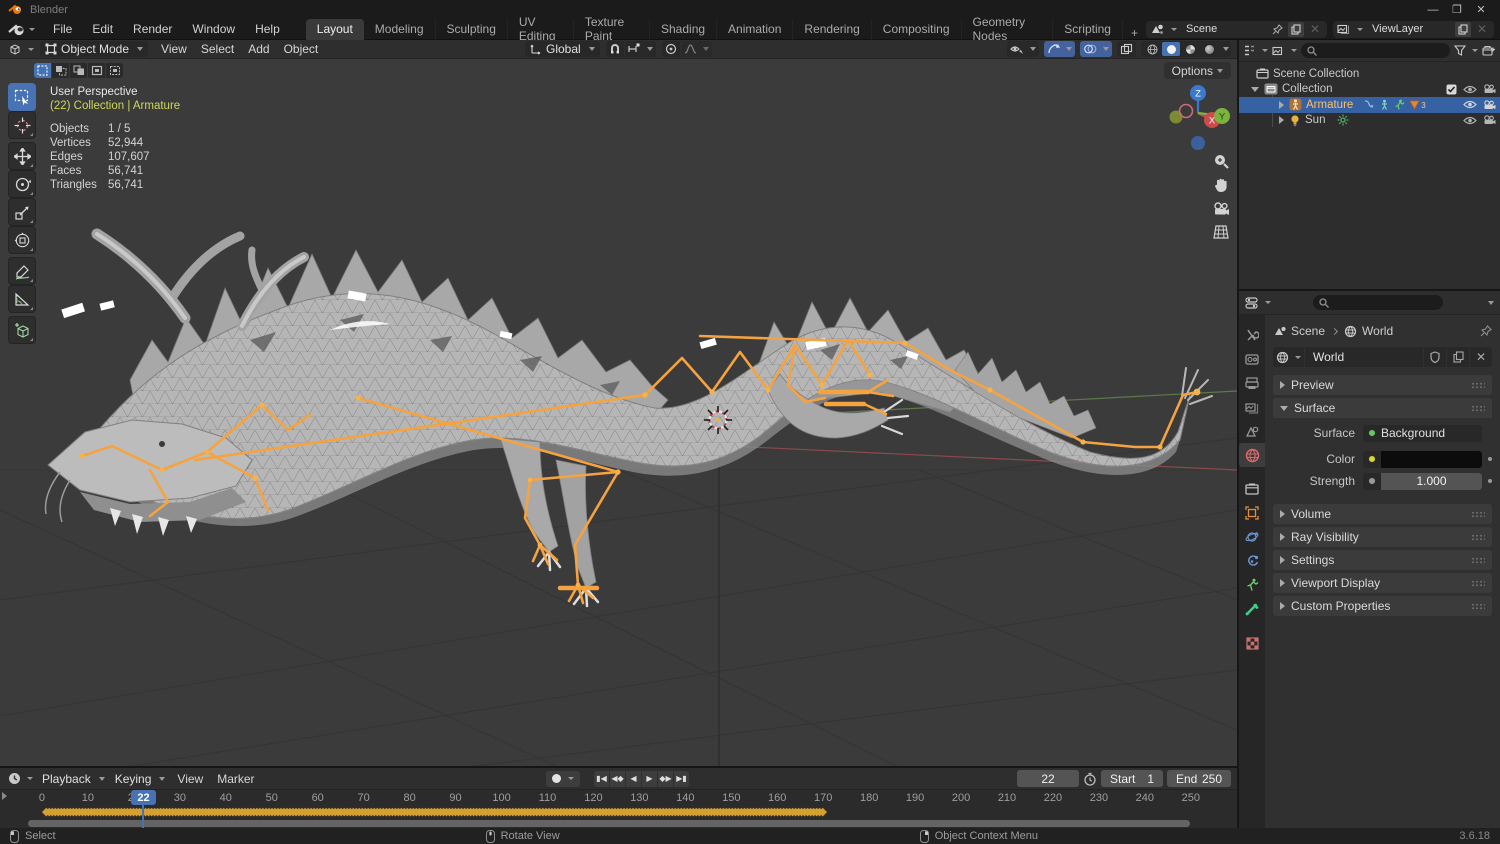 The width and height of the screenshot is (1500, 844). What do you see at coordinates (1252, 489) in the screenshot?
I see `tab-collection` at bounding box center [1252, 489].